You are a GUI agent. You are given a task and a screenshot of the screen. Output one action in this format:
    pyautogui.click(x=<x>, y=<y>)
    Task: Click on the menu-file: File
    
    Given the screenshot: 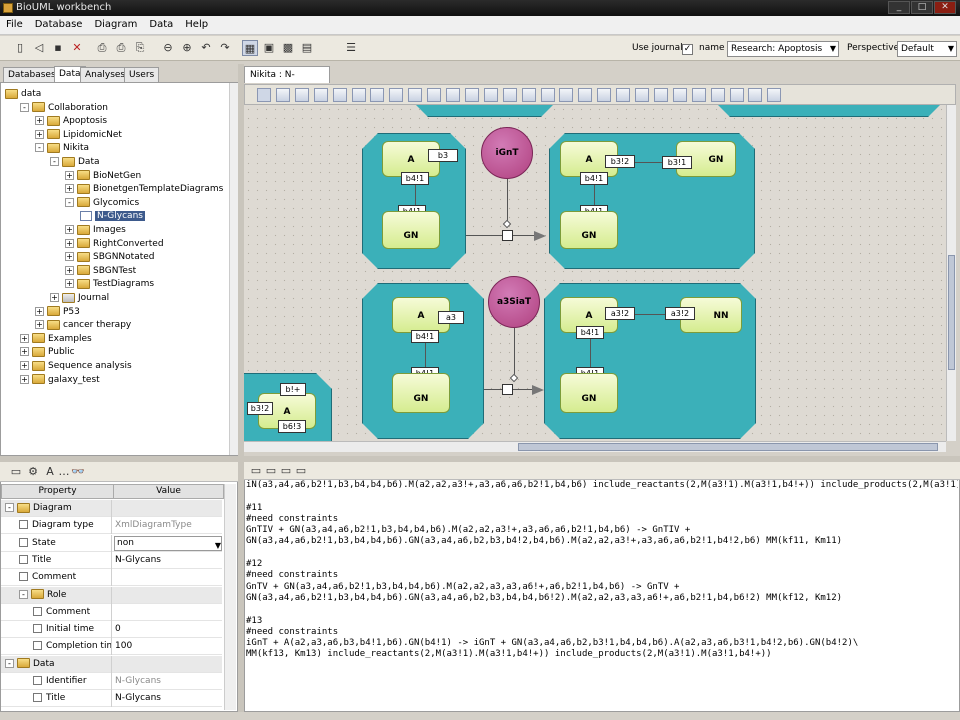 What is the action you would take?
    pyautogui.click(x=14, y=25)
    